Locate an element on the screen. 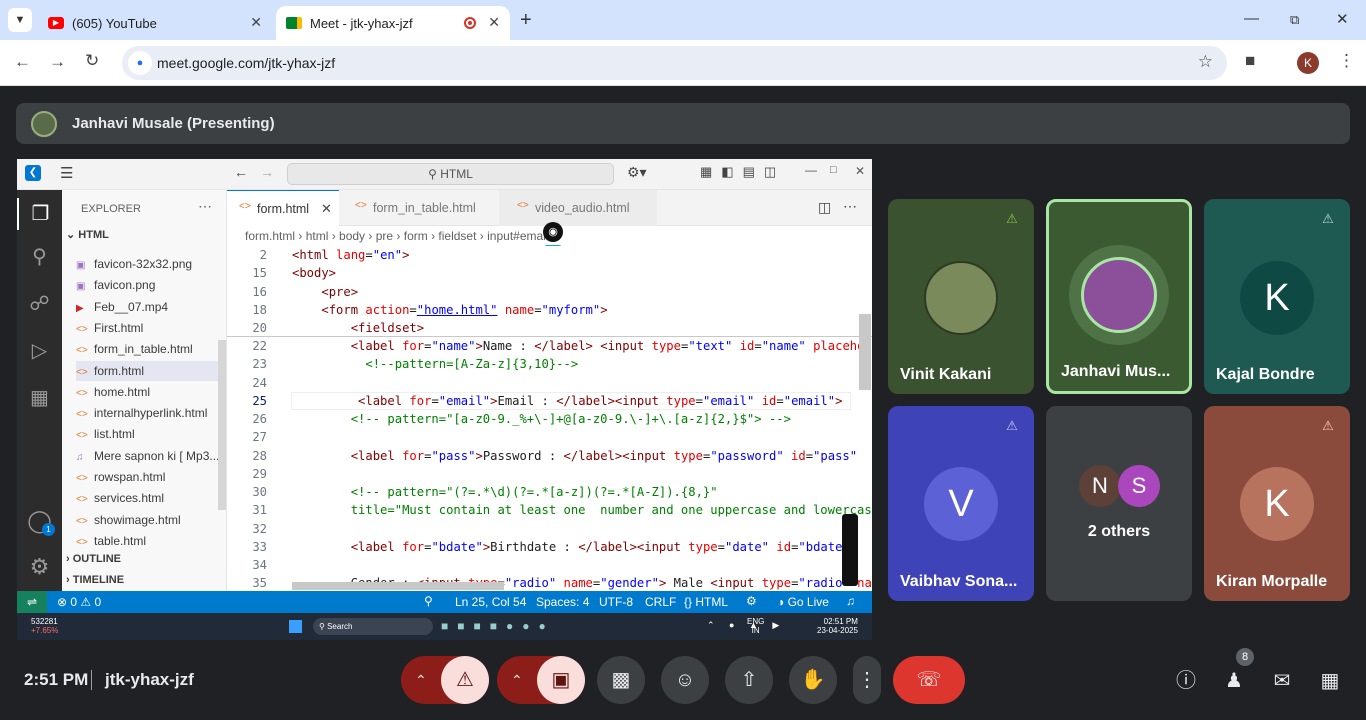 The height and width of the screenshot is (720, 1366). bookmark-star-icon: ☆ is located at coordinates (1205, 62).